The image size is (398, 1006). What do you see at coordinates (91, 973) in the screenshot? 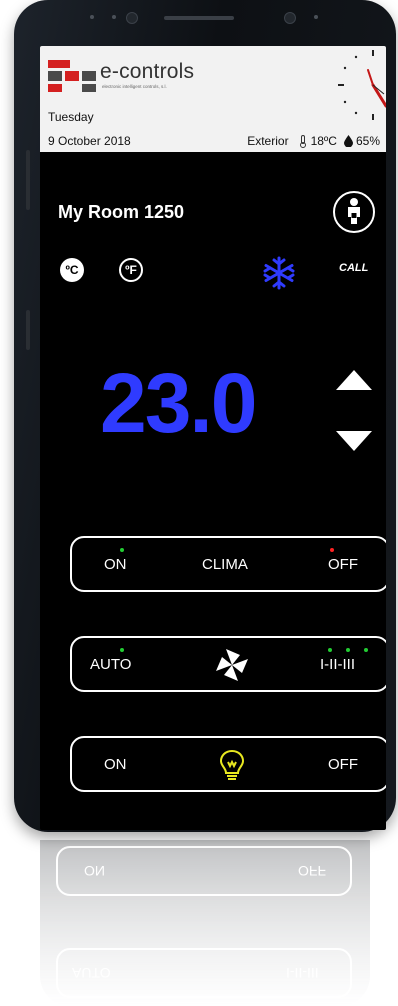
I see `reflected-auto-label: AUTO` at bounding box center [91, 973].